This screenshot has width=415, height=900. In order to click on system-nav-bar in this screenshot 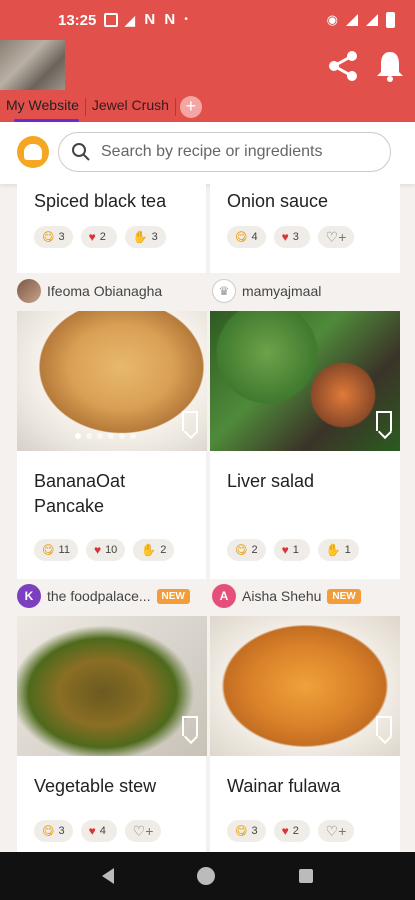, I will do `click(207, 876)`.